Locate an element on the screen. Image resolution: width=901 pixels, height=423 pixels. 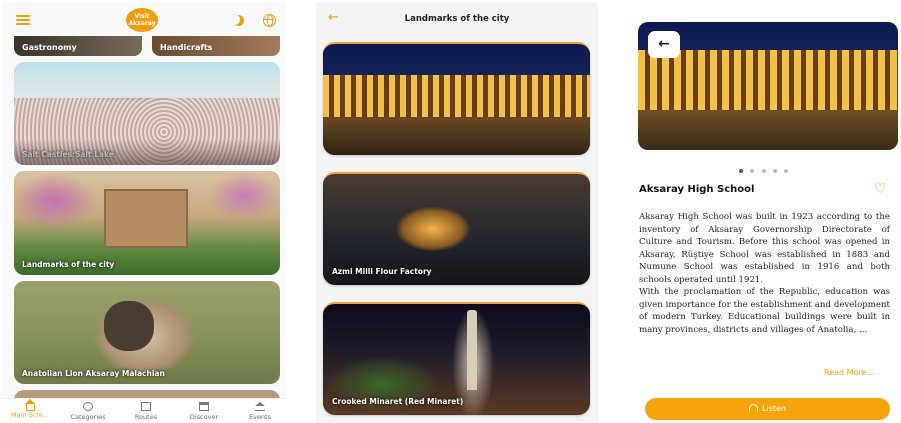
app-header: Visit Aksaray is located at coordinates (144, 19).